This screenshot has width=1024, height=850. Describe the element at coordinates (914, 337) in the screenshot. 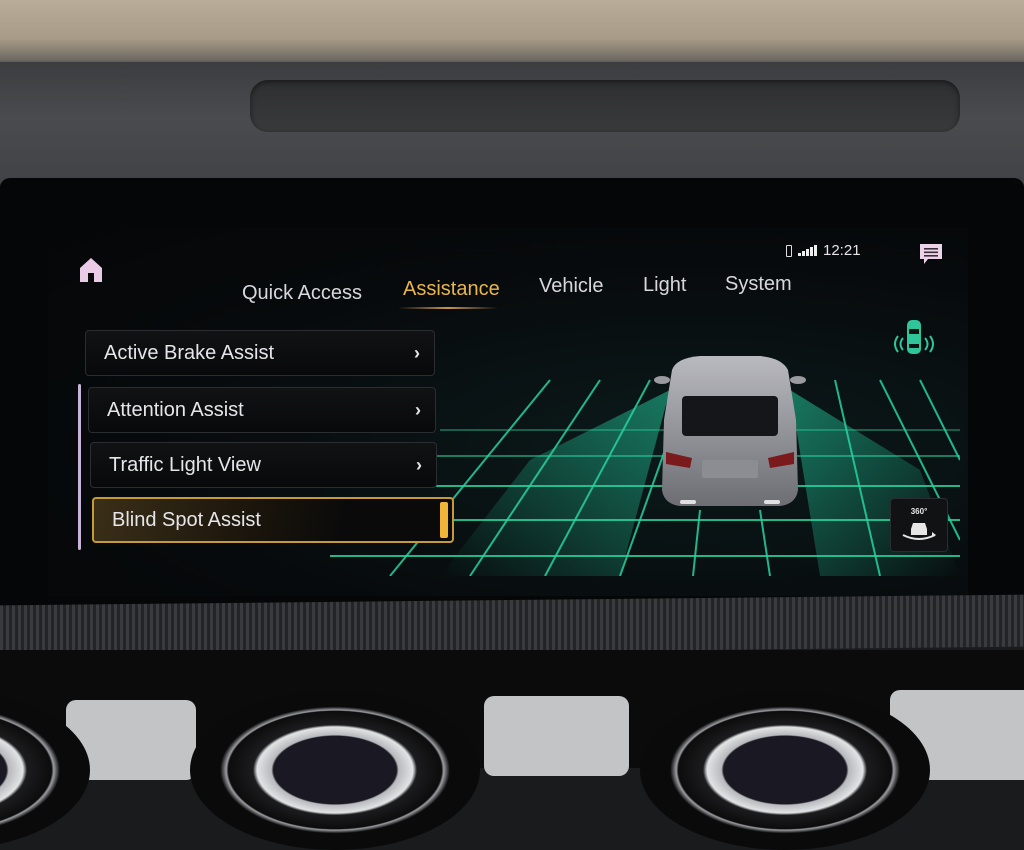

I see `car-sensor-icon` at that location.